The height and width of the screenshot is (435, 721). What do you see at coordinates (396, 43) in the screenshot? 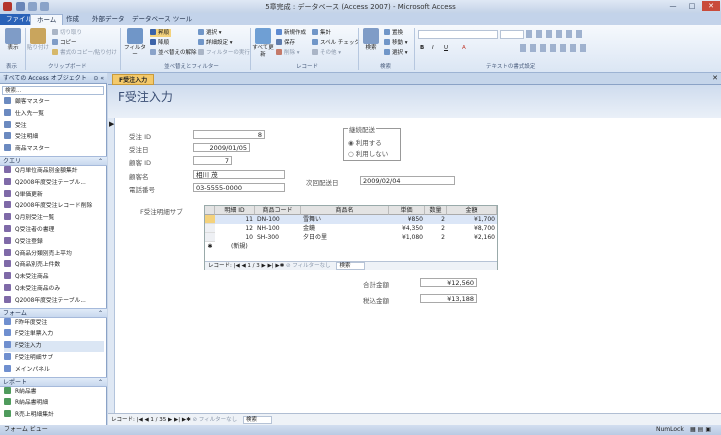
I see `goto-button: 移動 ▾` at bounding box center [396, 43].